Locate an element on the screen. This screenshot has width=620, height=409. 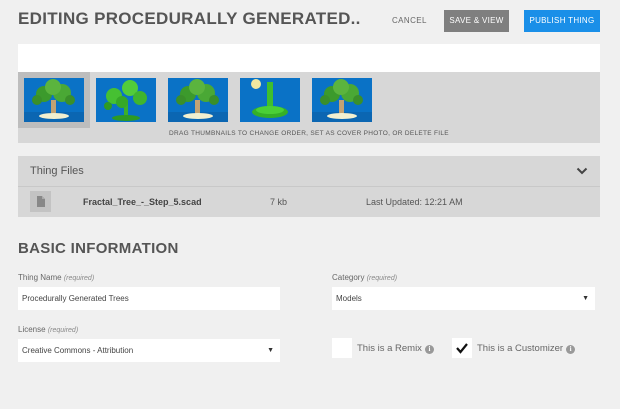
customizer-checkbox is located at coordinates (462, 348).